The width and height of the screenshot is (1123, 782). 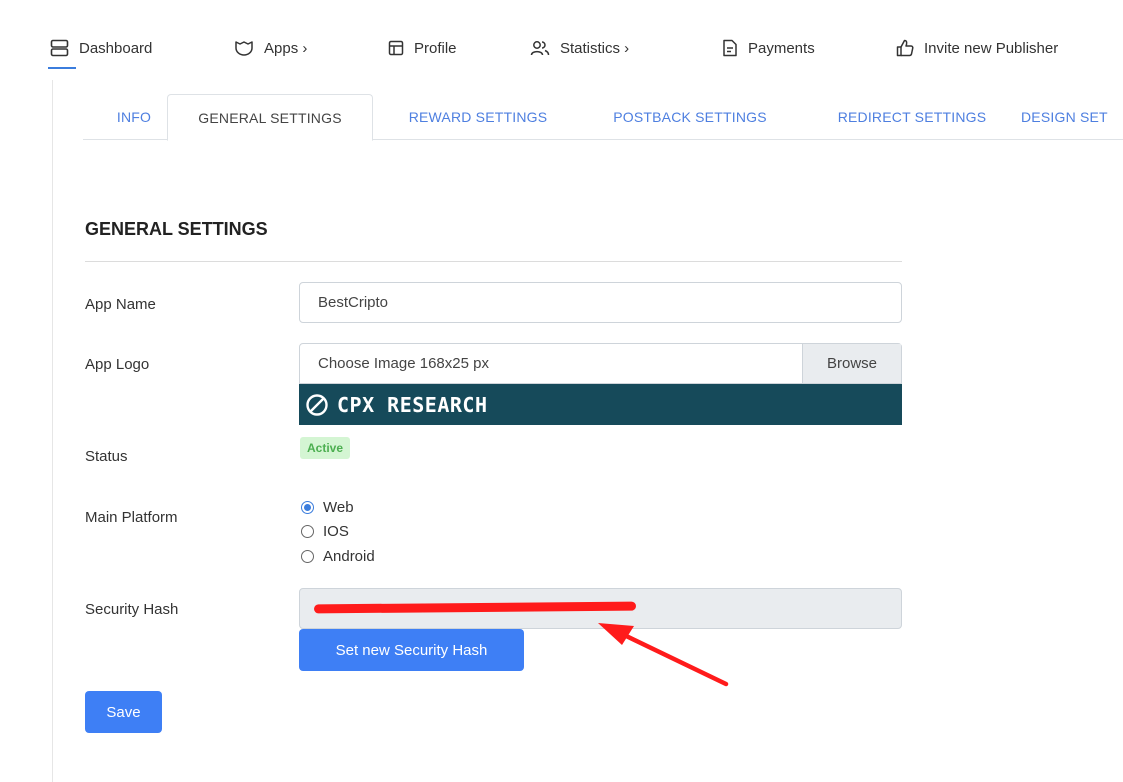 I want to click on nav-item-statistics: Statistics ›, so click(x=579, y=48).